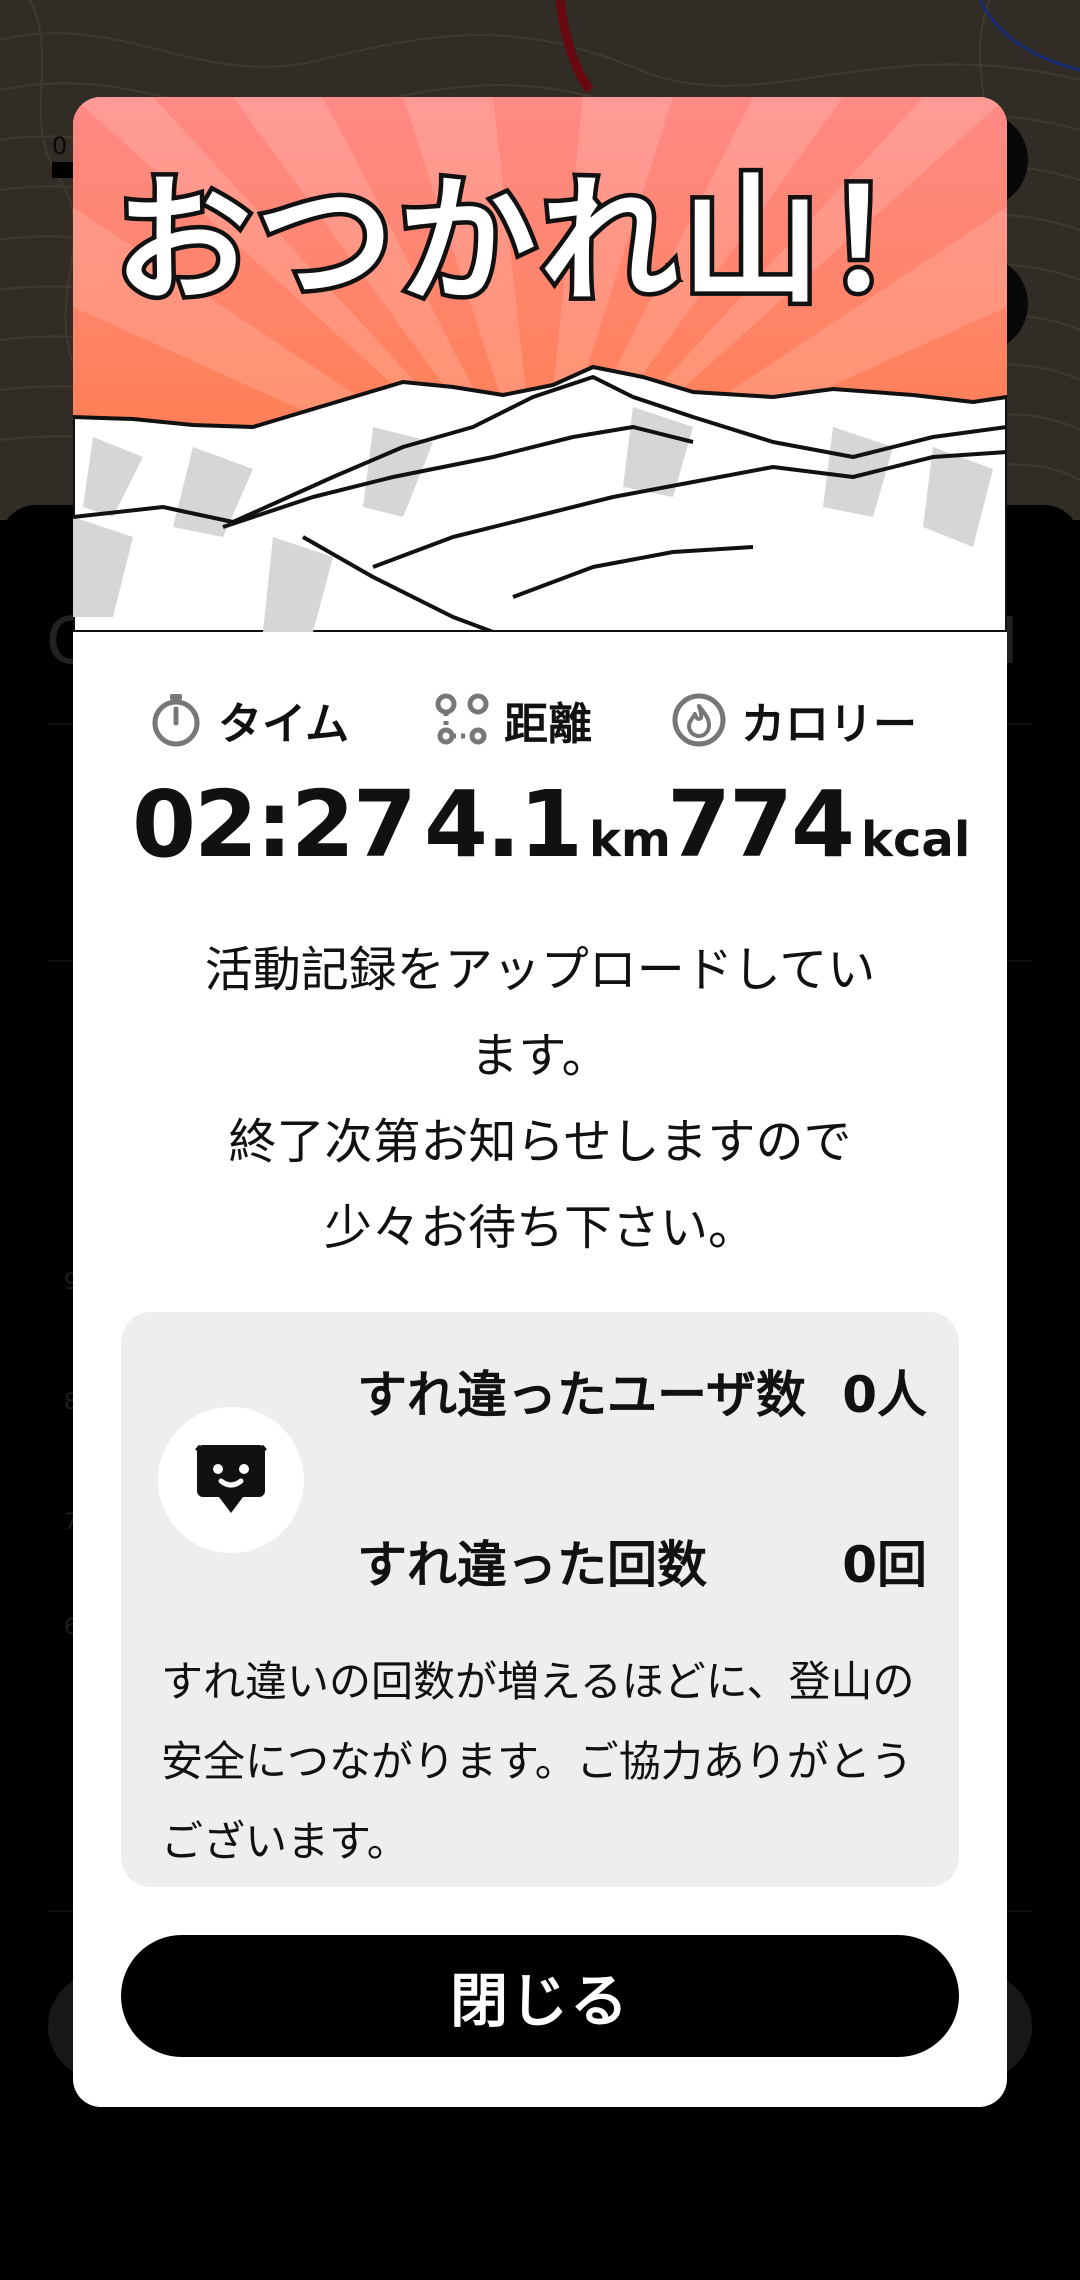 The image size is (1080, 2280). Describe the element at coordinates (884, 1395) in the screenshot. I see `passby-users-value: 0人` at that location.